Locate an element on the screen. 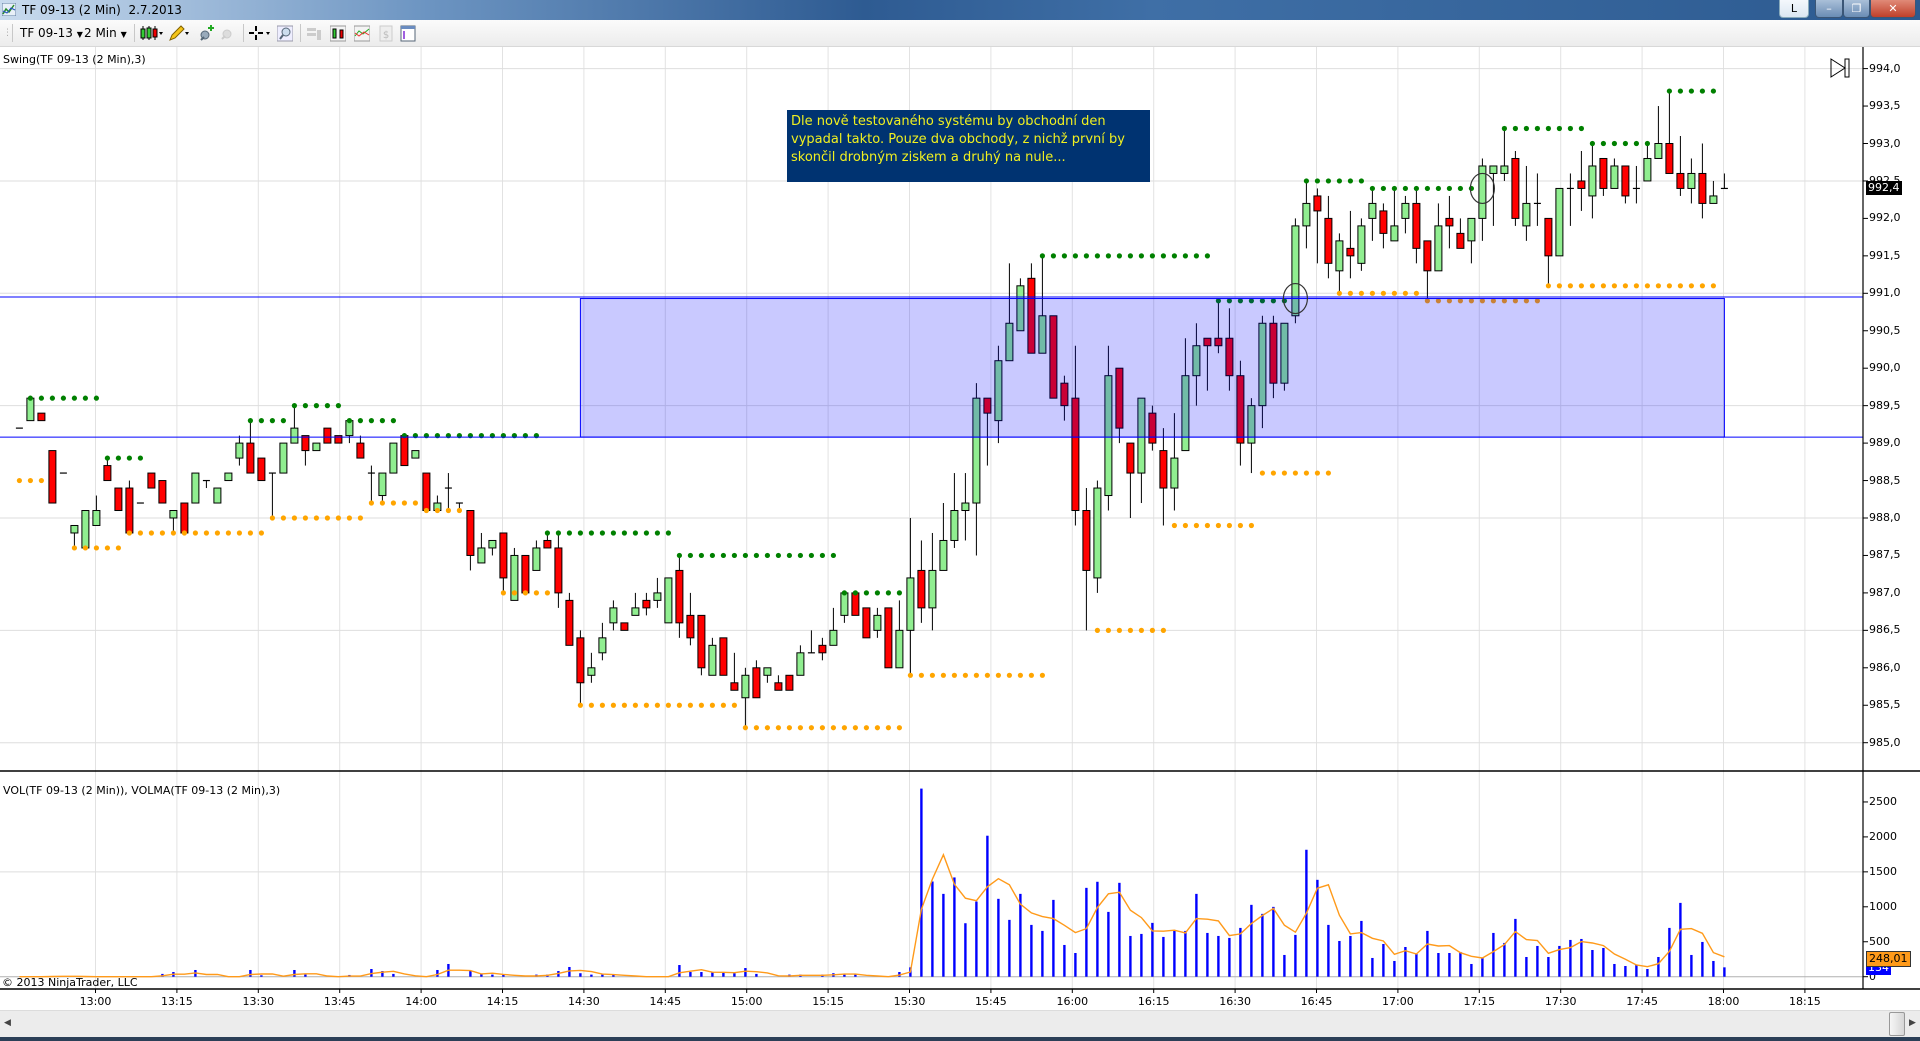 The width and height of the screenshot is (1920, 1041). restore-button: ❐ is located at coordinates (1856, 9).